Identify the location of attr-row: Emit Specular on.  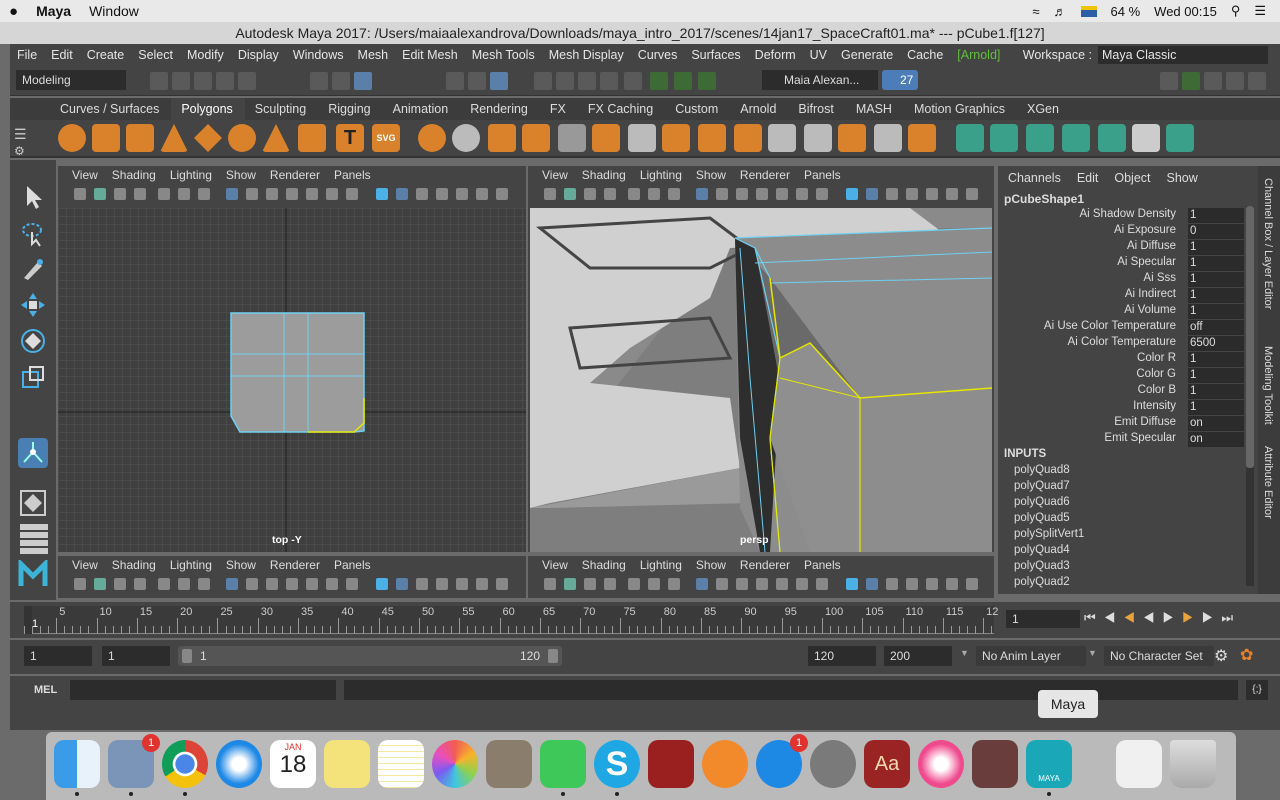
(1123, 440).